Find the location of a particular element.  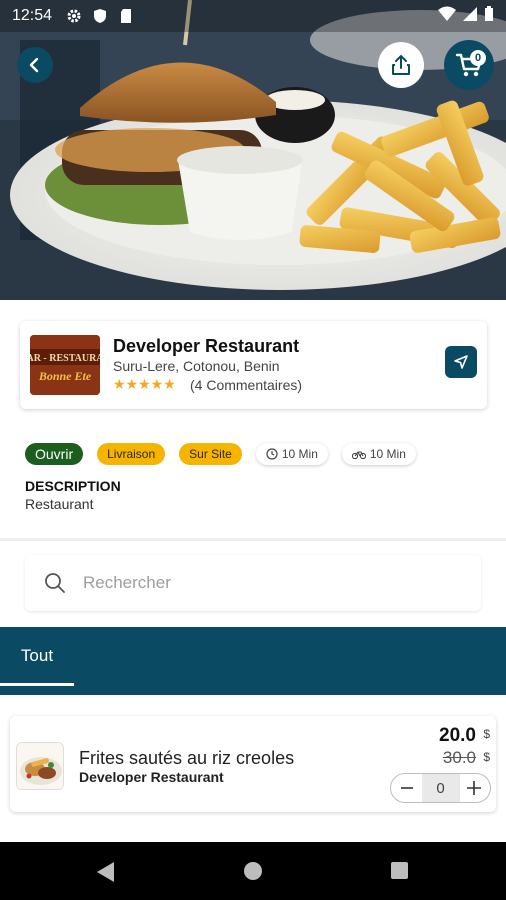

circle-home-icon is located at coordinates (253, 871).